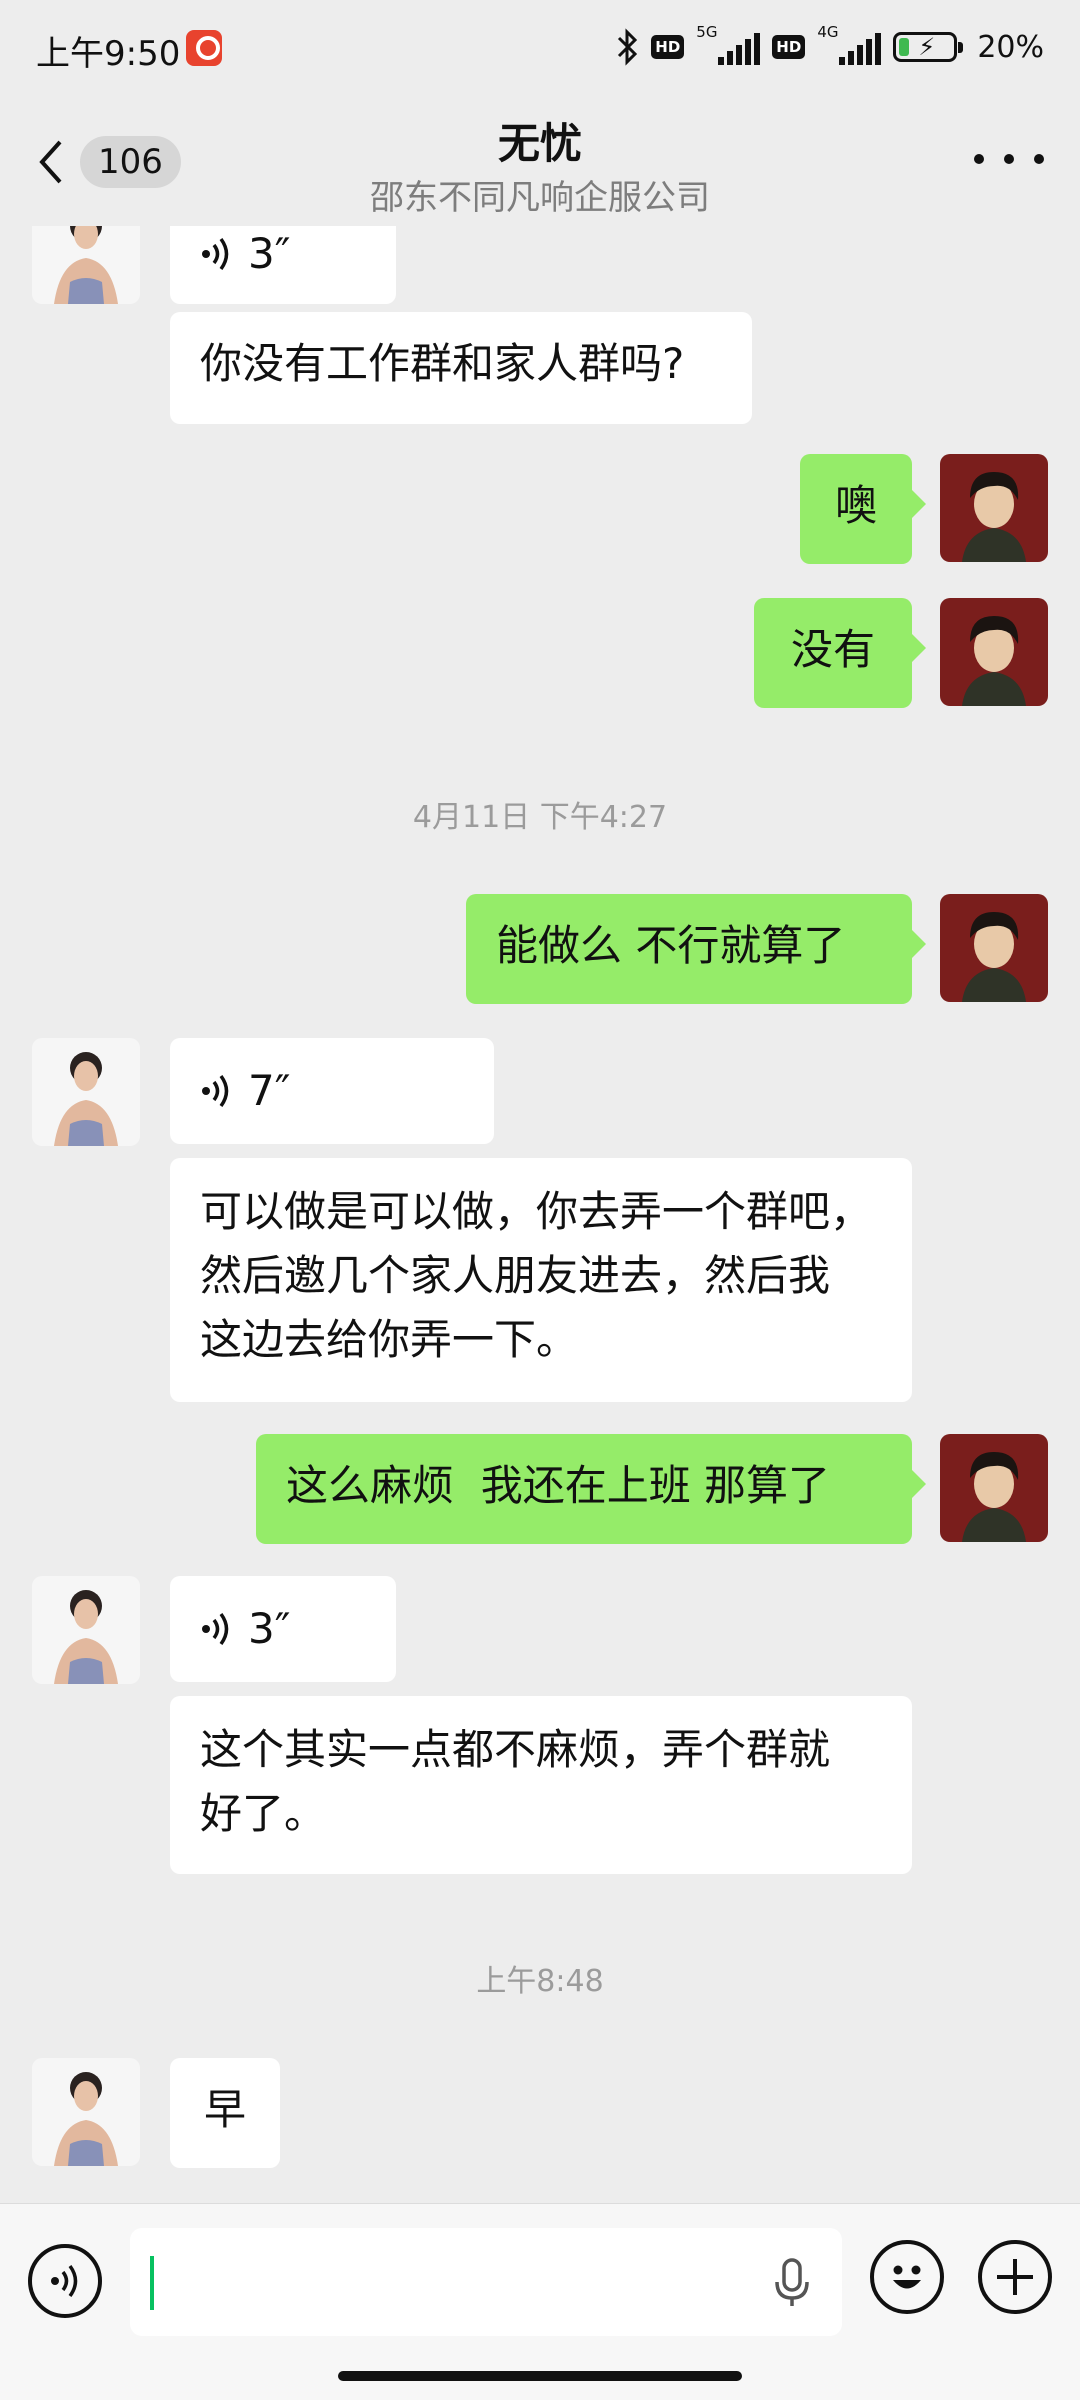 Image resolution: width=1080 pixels, height=2400 pixels. What do you see at coordinates (332, 1091) in the screenshot?
I see `voice-message-bubble: 7″` at bounding box center [332, 1091].